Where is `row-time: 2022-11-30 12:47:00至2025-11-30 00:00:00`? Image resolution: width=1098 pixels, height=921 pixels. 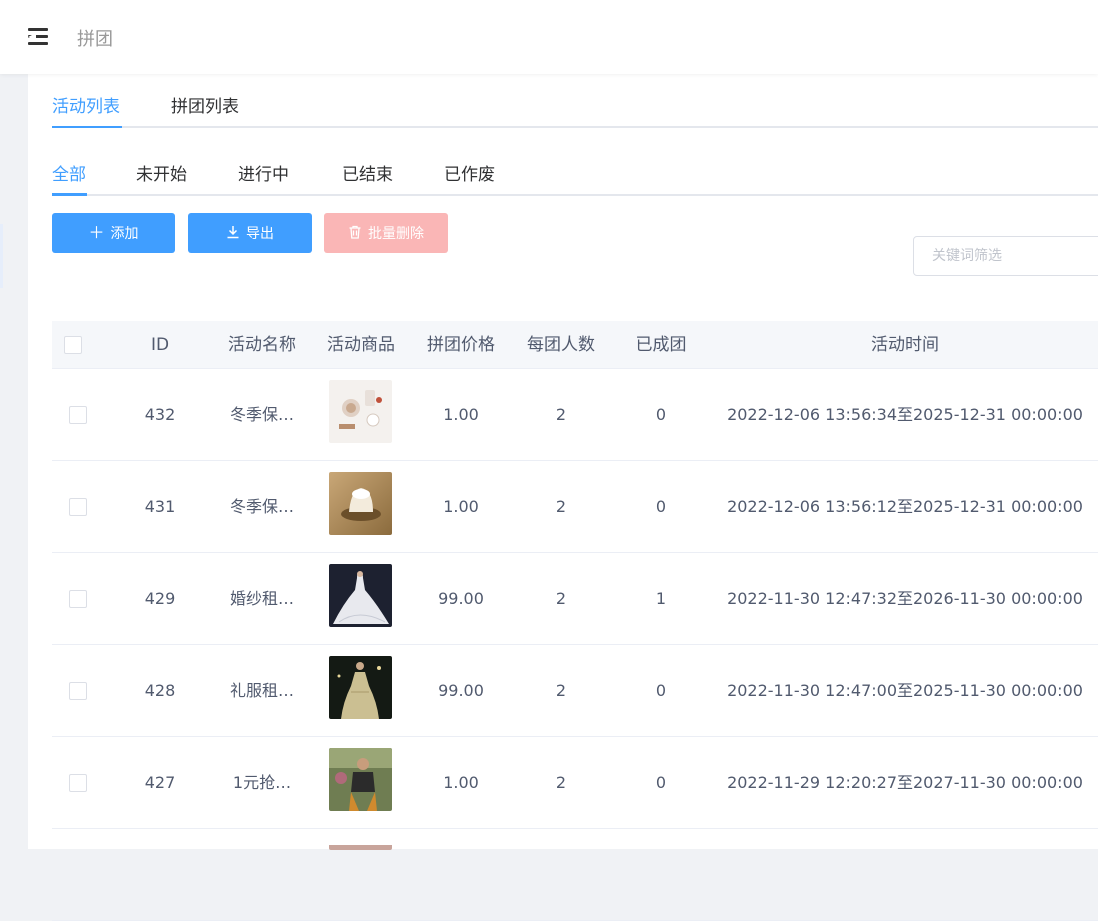 row-time: 2022-11-30 12:47:00至2025-11-30 00:00:00 is located at coordinates (905, 690).